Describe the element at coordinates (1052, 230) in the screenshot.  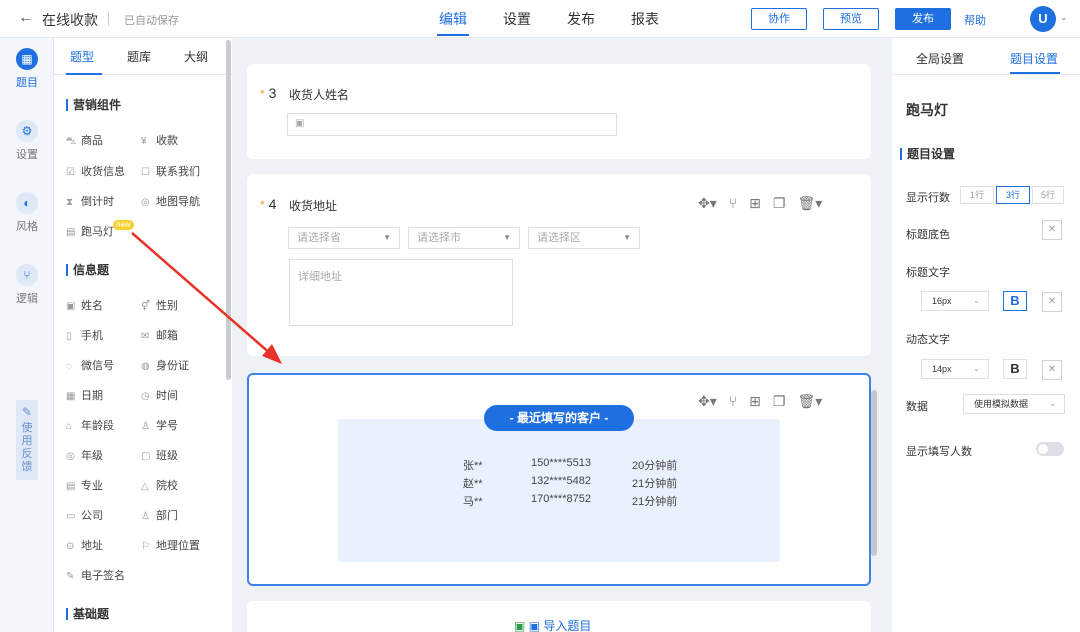
I see `title-bg-color-picker: ✕` at that location.